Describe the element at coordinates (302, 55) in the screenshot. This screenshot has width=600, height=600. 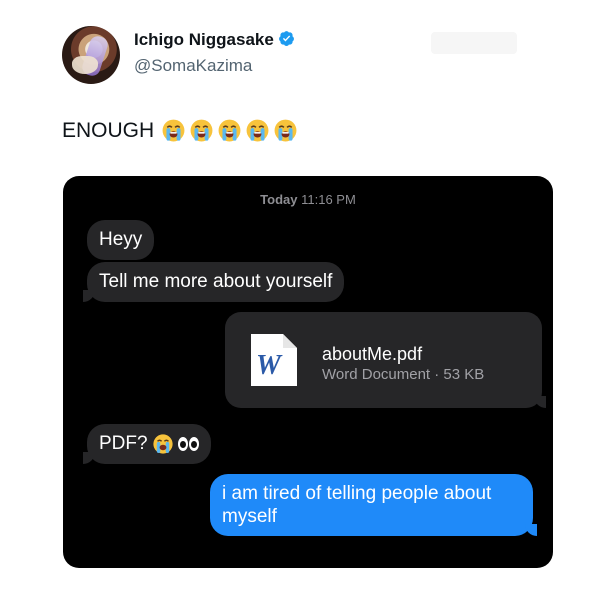
I see `tweet-header: Ichigo Niggasake @SomaKazima` at that location.